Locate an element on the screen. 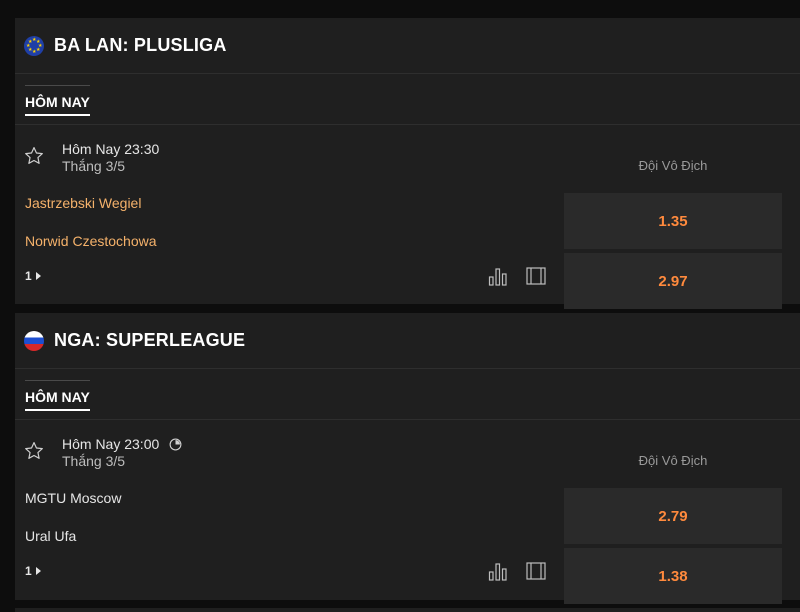 This screenshot has width=800, height=612. match-time: Hôm Nay 23:00 is located at coordinates (122, 444).